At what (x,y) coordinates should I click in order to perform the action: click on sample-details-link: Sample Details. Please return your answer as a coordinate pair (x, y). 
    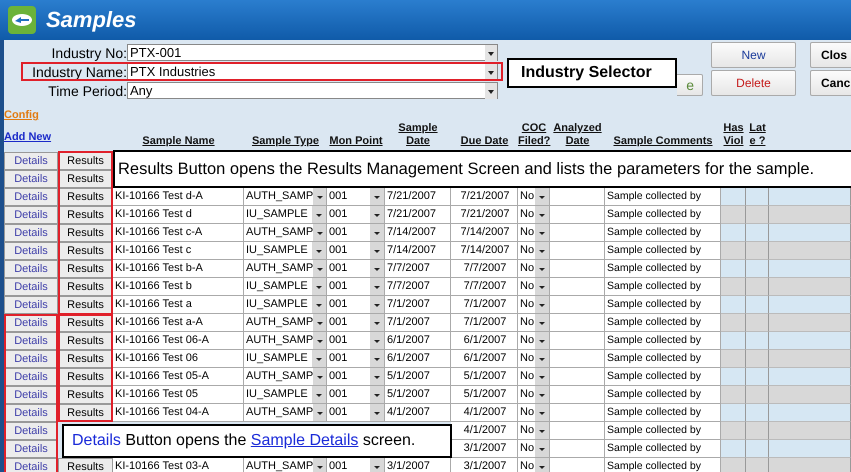
    Looking at the image, I should click on (304, 441).